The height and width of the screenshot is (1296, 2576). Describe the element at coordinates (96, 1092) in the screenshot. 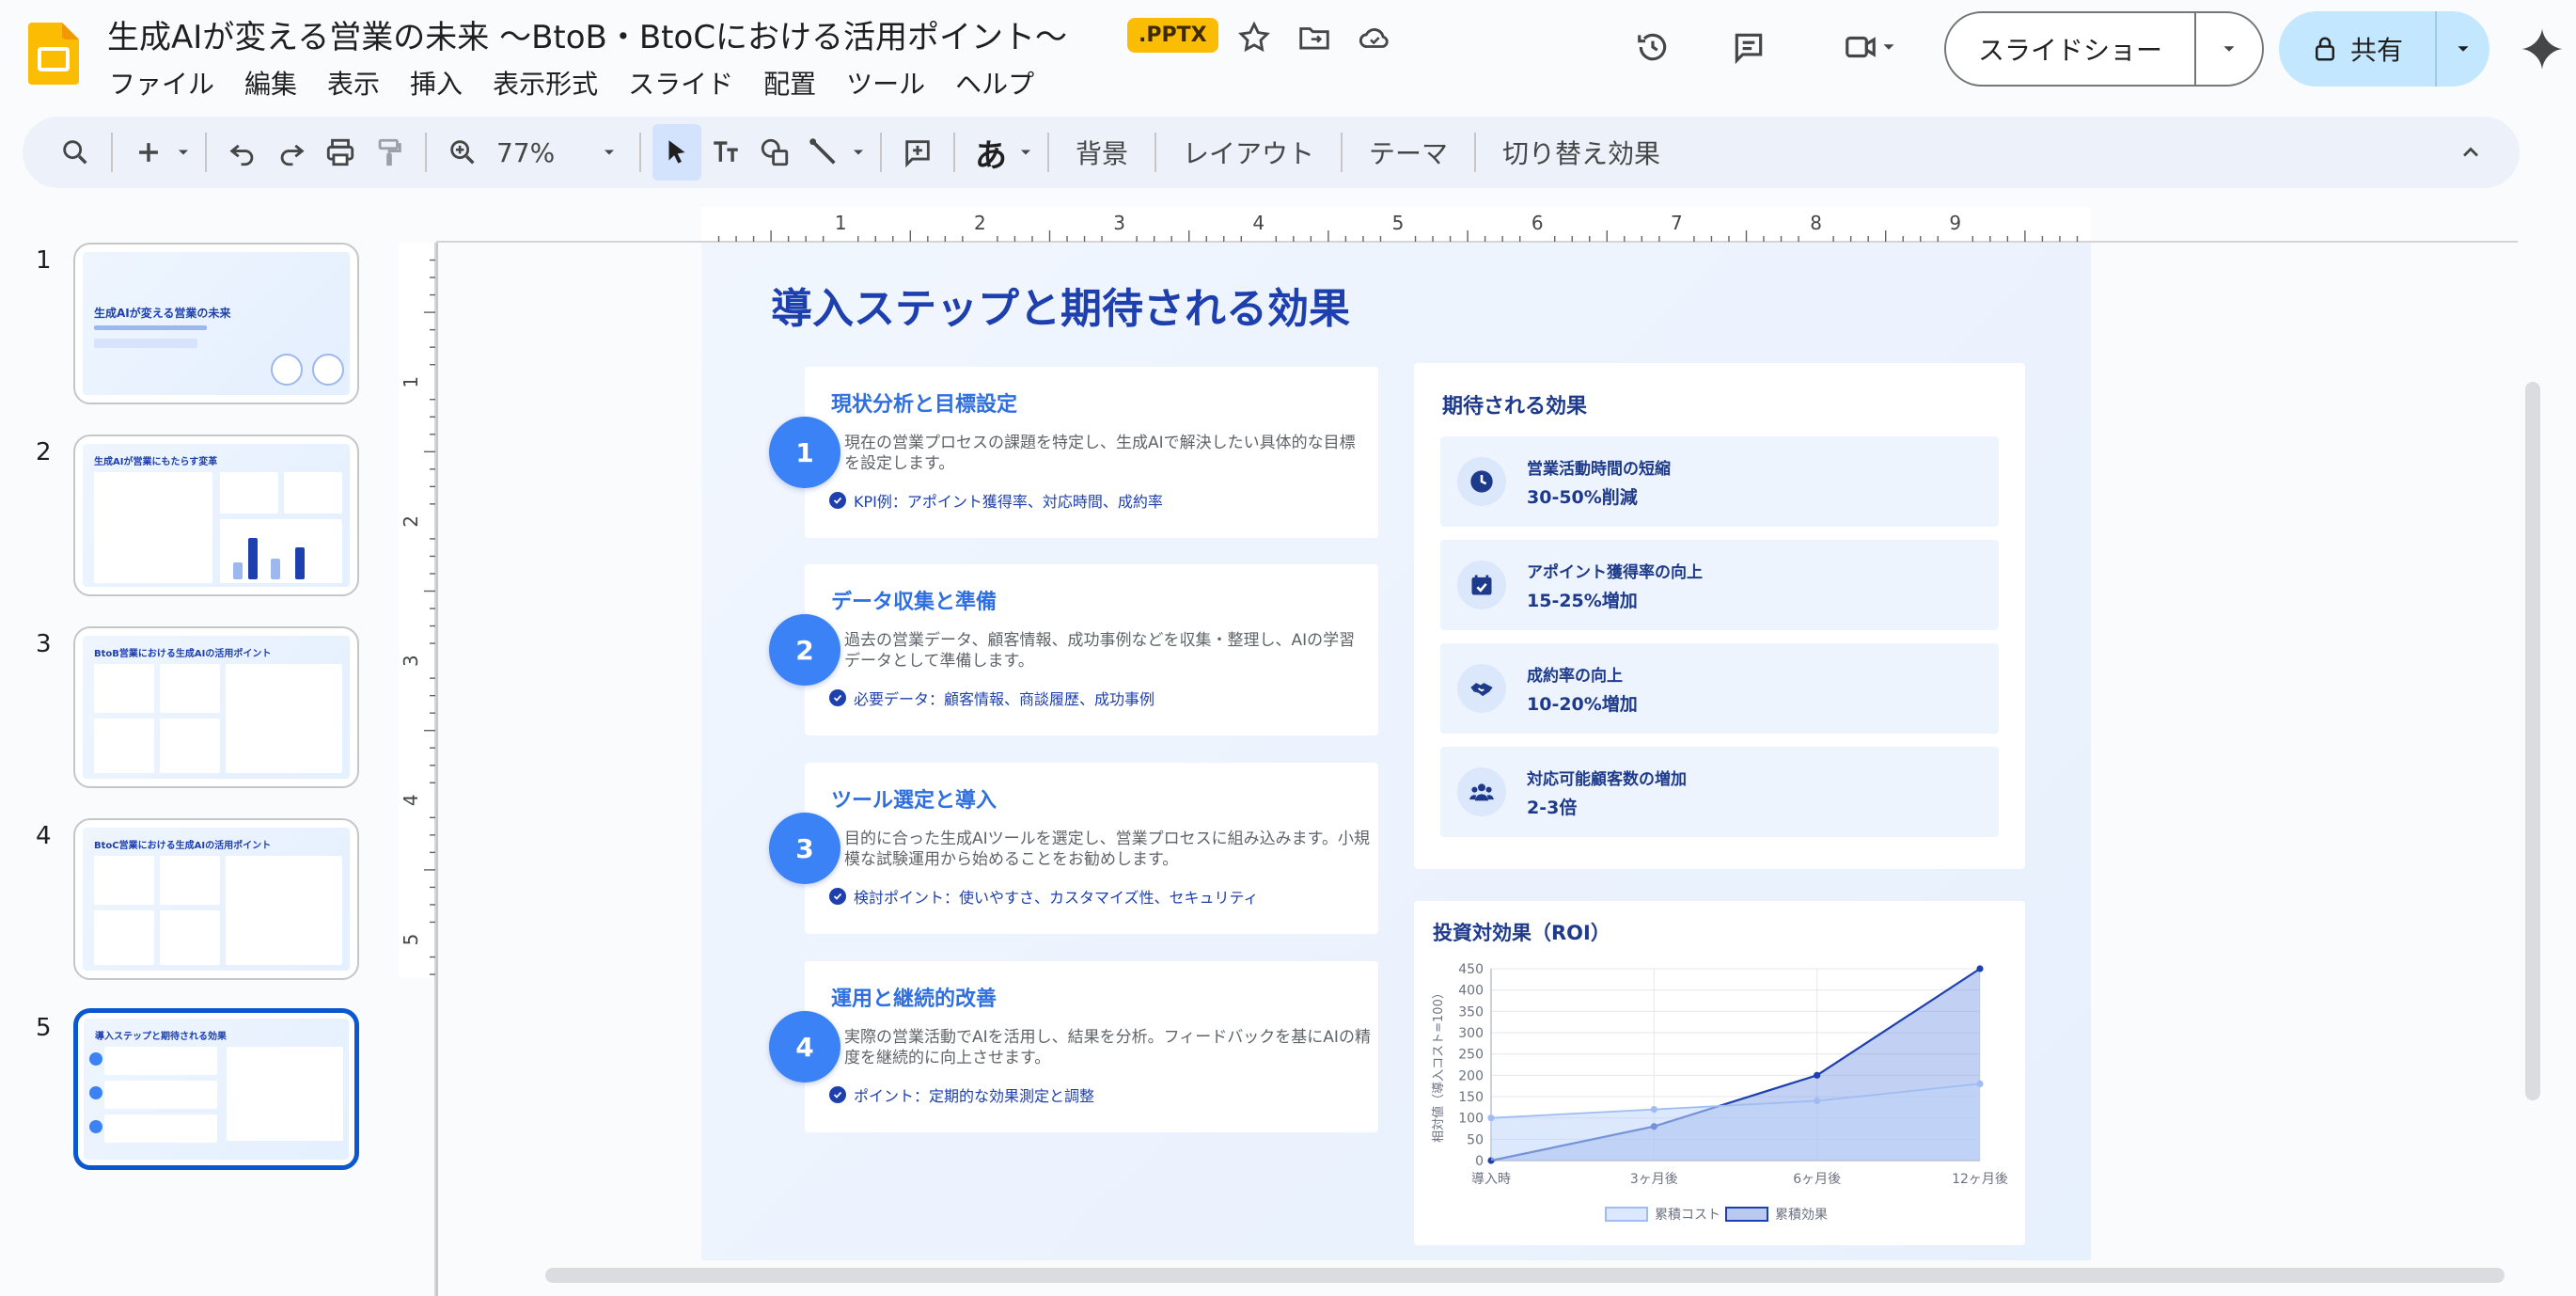

I see `thumbnail-step-circle` at that location.